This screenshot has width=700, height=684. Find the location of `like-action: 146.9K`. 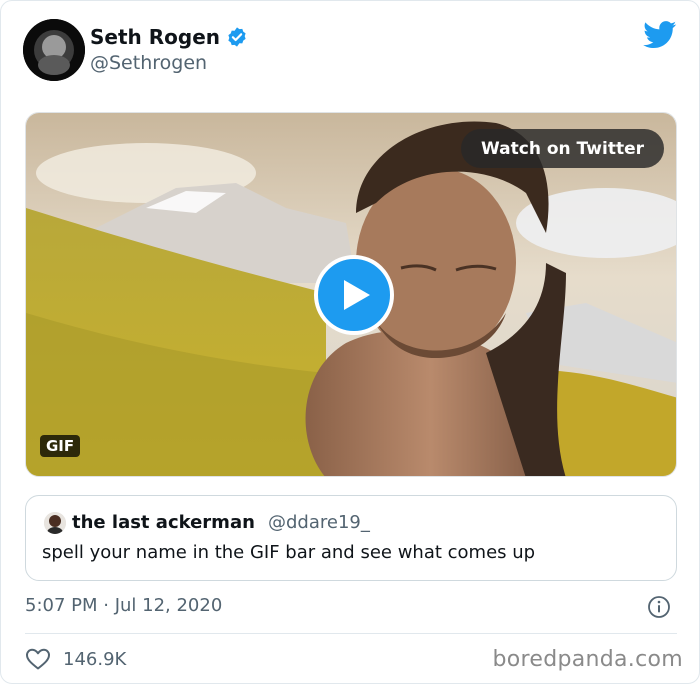

like-action: 146.9K is located at coordinates (75, 659).